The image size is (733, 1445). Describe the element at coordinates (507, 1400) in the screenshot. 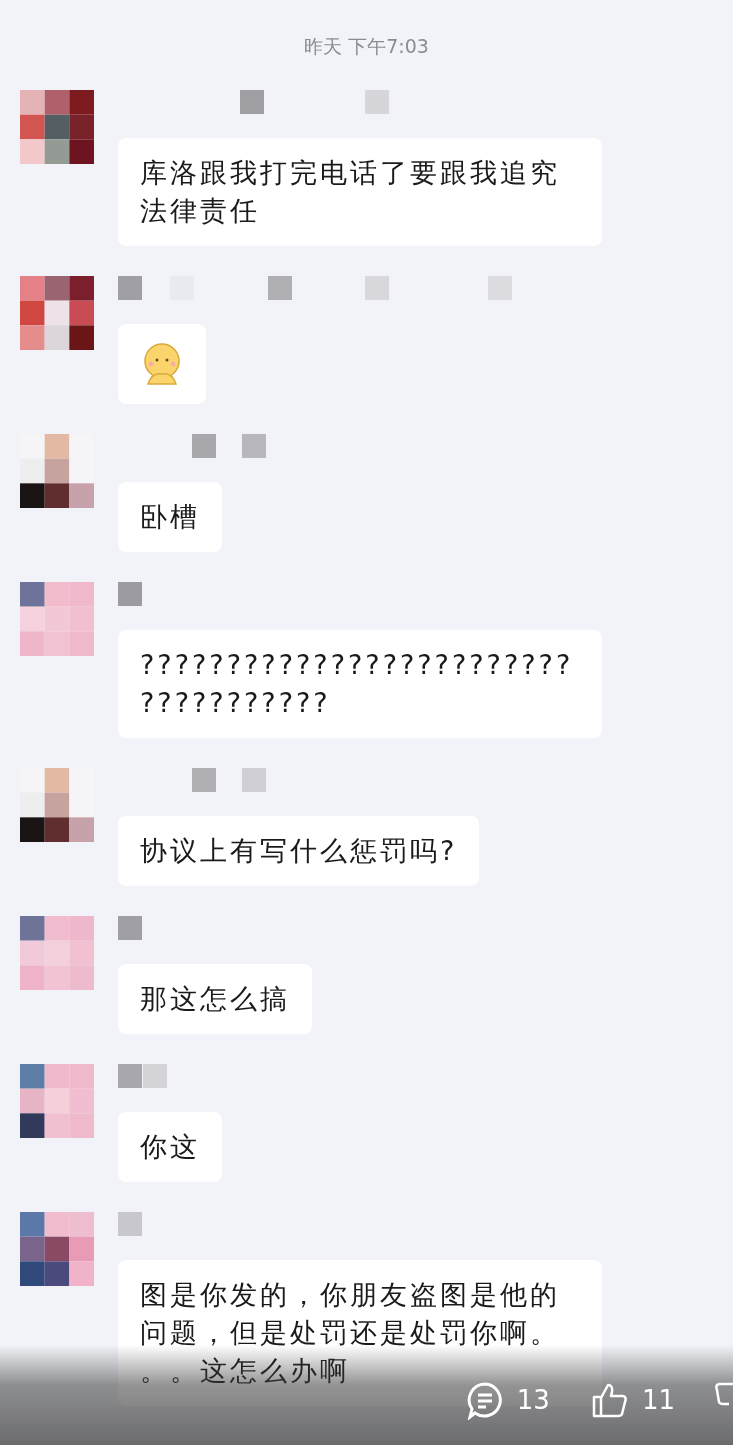

I see `comment-button: 13` at that location.